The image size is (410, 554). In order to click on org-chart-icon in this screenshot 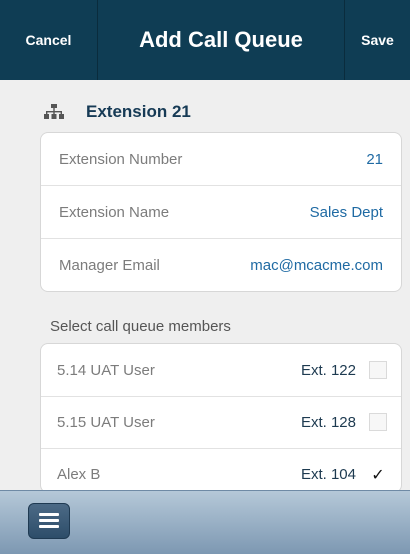, I will do `click(54, 111)`.